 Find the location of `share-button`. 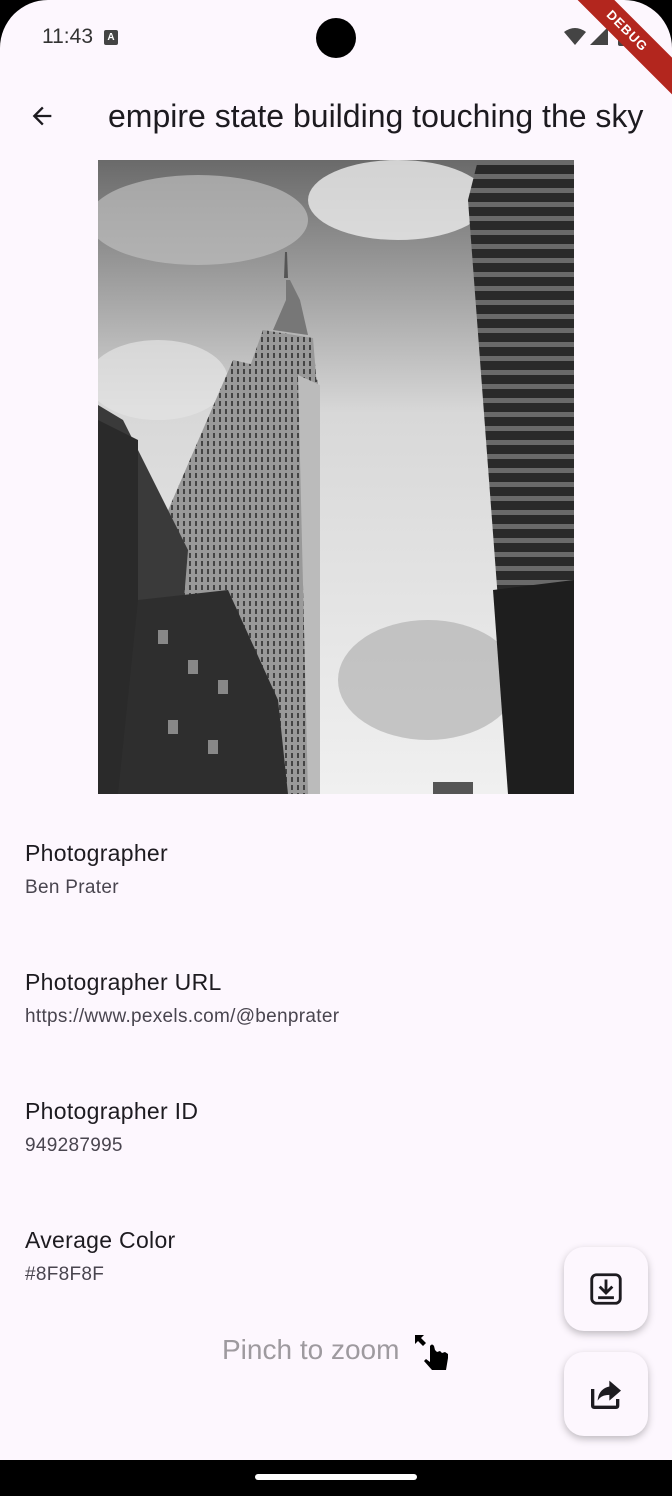

share-button is located at coordinates (606, 1394).